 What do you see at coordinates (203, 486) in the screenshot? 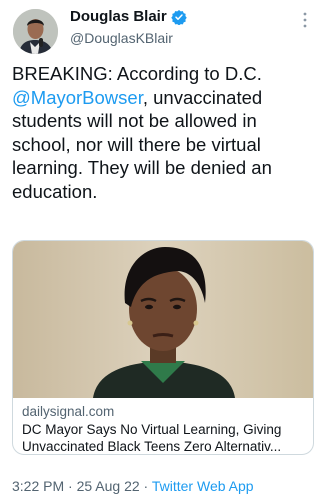
I see `tweet-source: Twitter Web App` at bounding box center [203, 486].